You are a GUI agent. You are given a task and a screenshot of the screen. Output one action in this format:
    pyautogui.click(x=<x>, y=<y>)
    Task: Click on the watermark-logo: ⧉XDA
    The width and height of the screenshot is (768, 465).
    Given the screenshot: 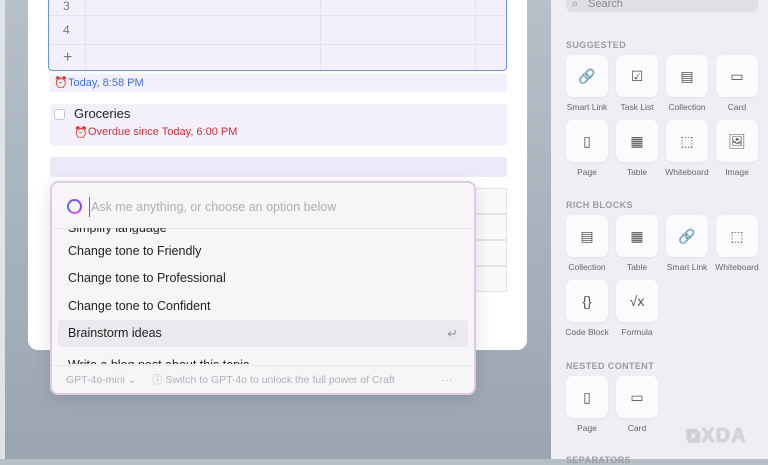 What is the action you would take?
    pyautogui.click(x=716, y=436)
    